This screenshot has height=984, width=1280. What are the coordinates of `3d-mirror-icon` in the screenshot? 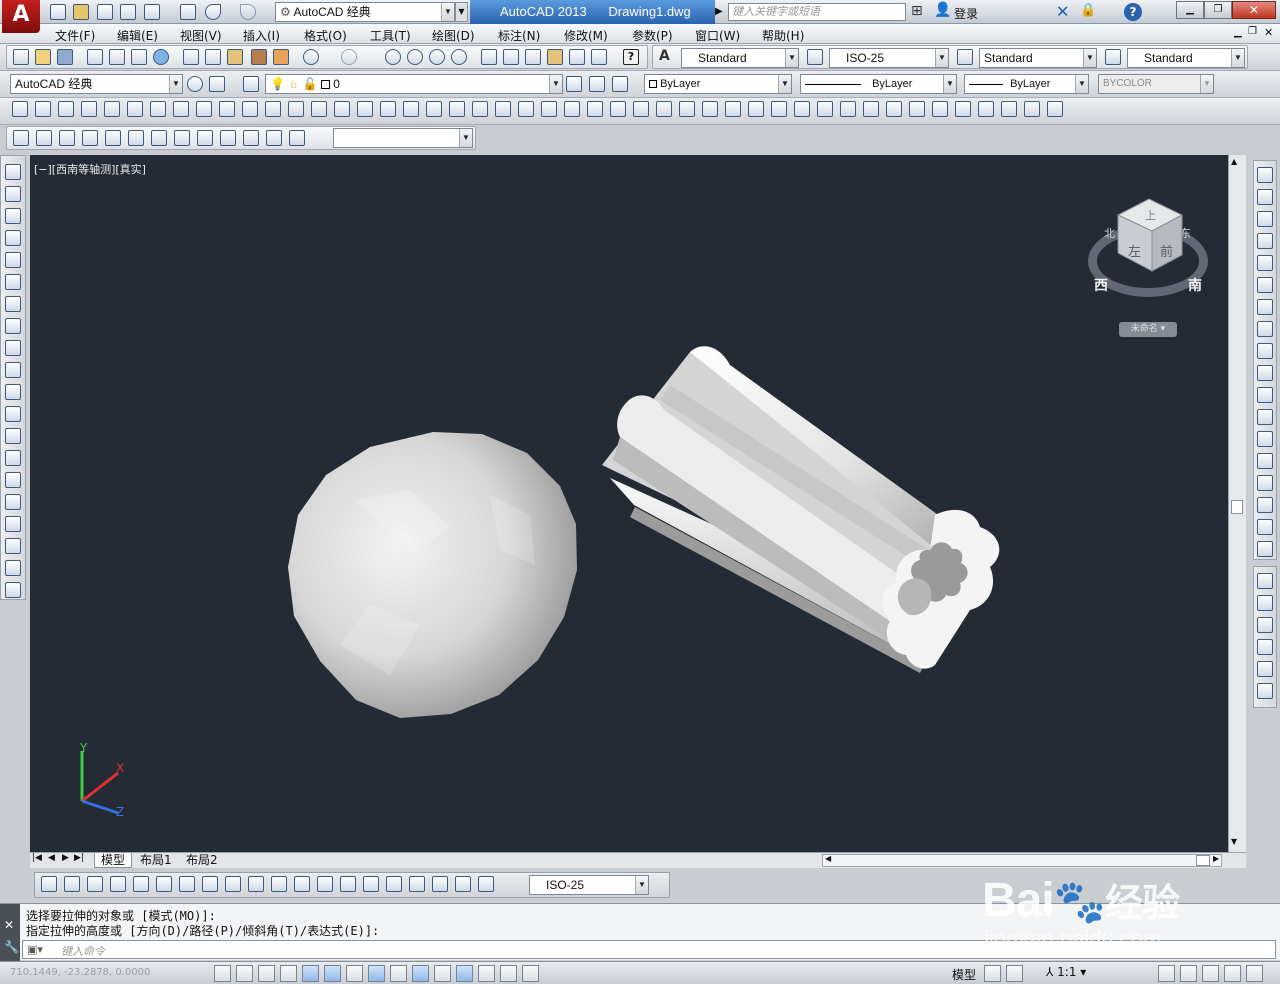 It's located at (664, 109).